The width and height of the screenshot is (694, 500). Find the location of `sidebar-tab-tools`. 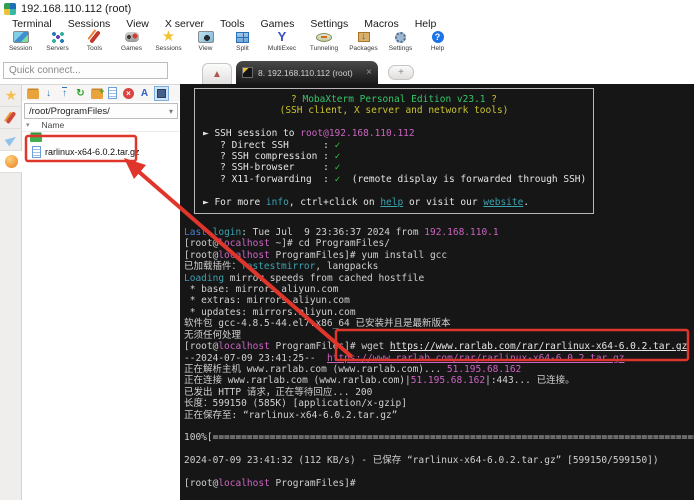

sidebar-tab-tools is located at coordinates (11, 118).